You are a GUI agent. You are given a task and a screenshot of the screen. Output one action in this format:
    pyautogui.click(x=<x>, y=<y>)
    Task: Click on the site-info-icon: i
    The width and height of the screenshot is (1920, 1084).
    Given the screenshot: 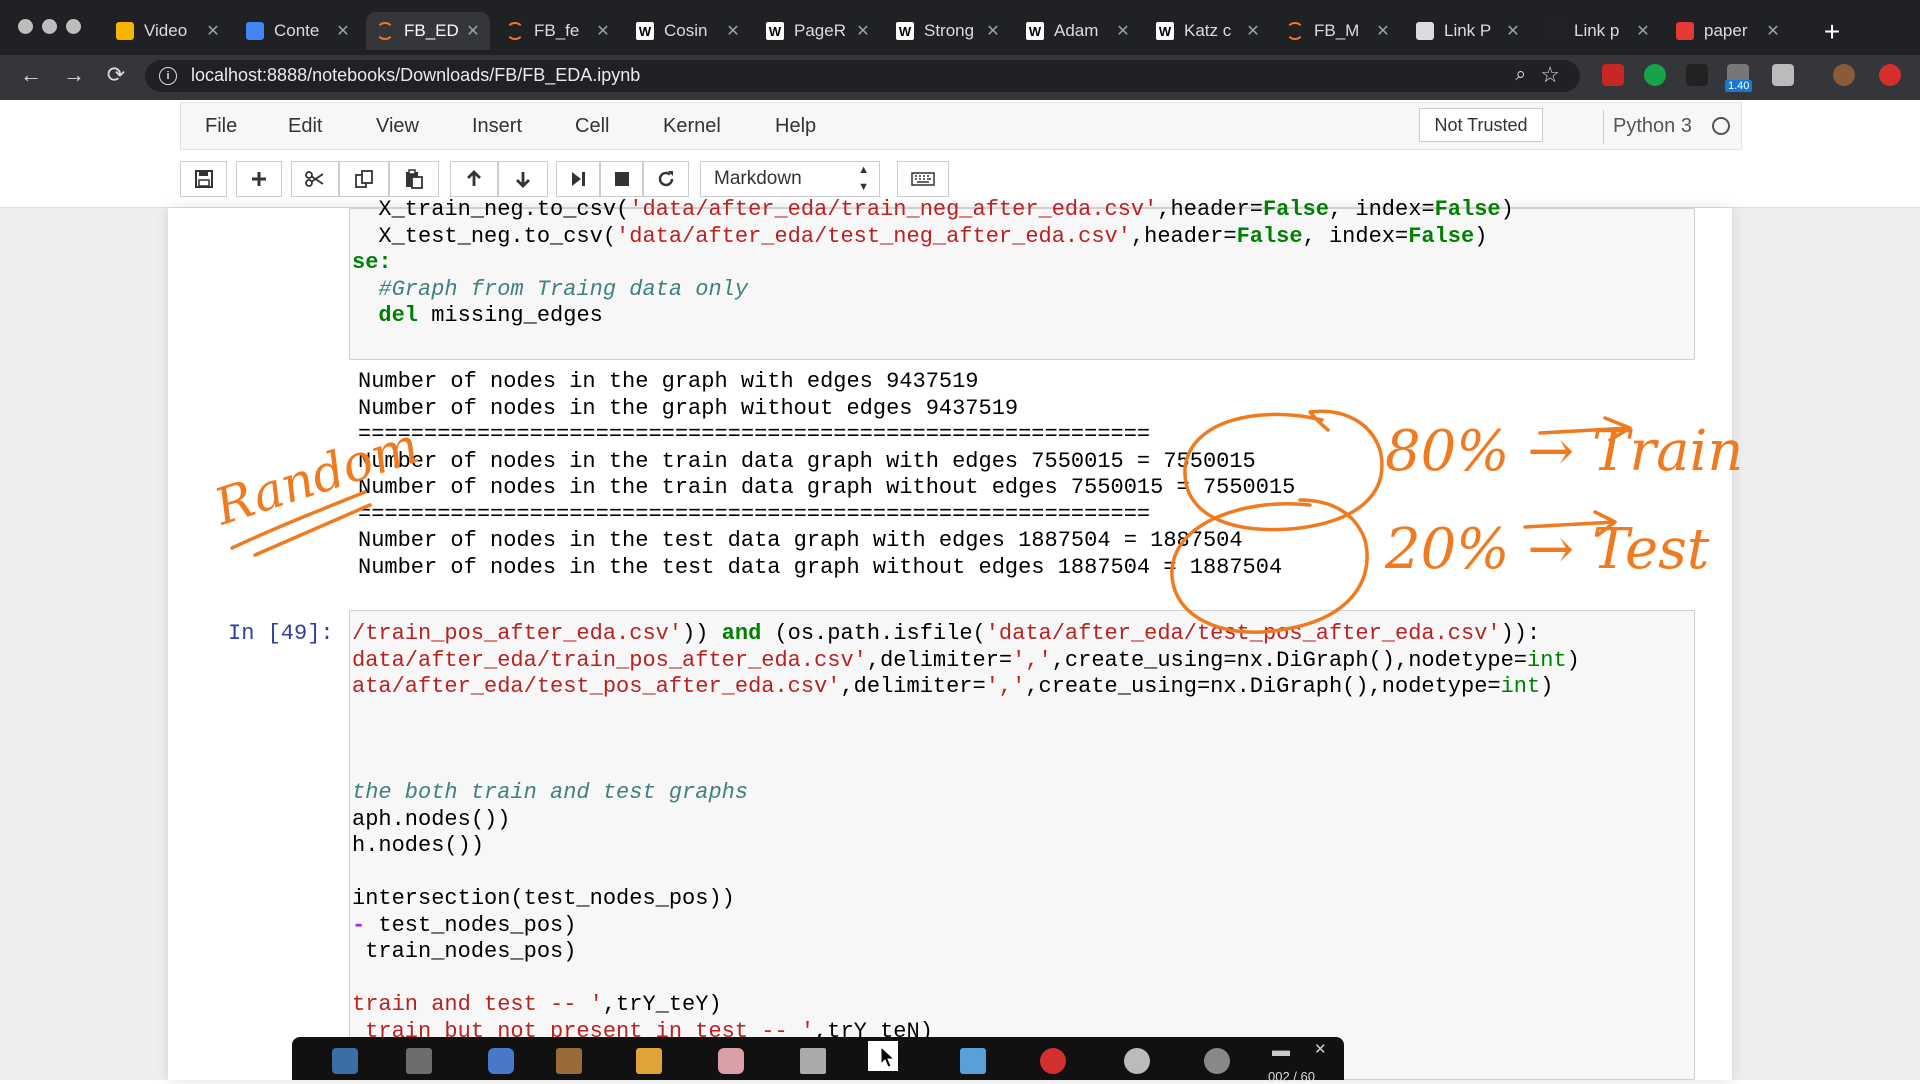 What is the action you would take?
    pyautogui.click(x=168, y=76)
    